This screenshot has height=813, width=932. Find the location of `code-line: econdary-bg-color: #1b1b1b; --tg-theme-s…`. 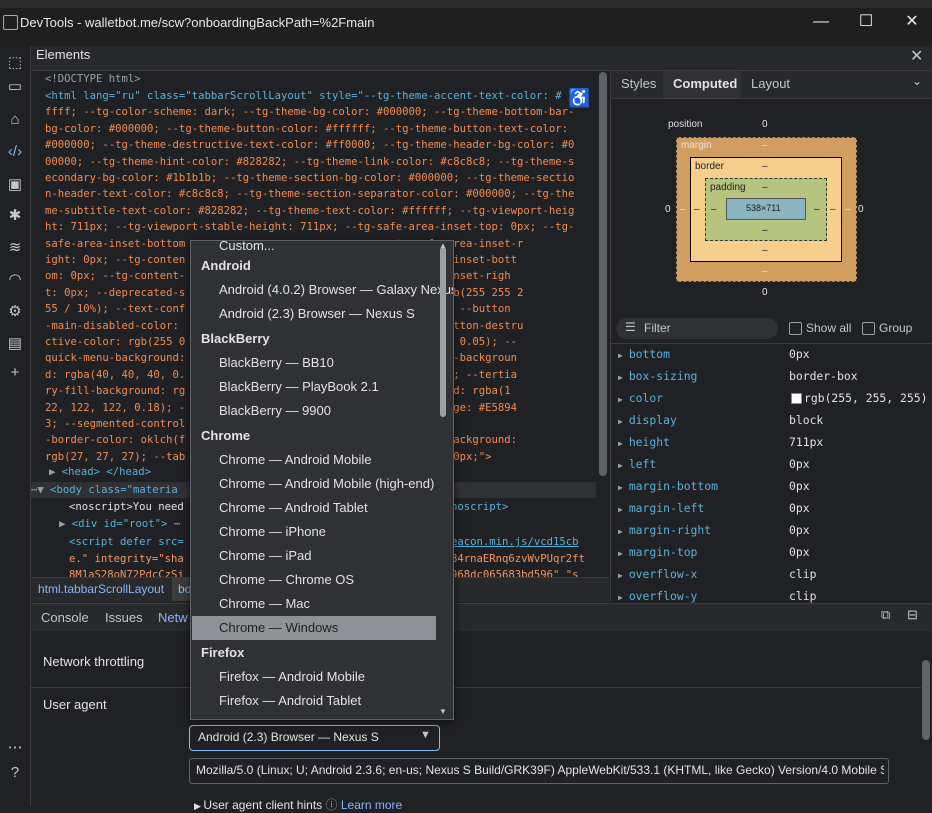

code-line: econdary-bg-color: #1b1b1b; --tg-theme-s… is located at coordinates (309, 178).